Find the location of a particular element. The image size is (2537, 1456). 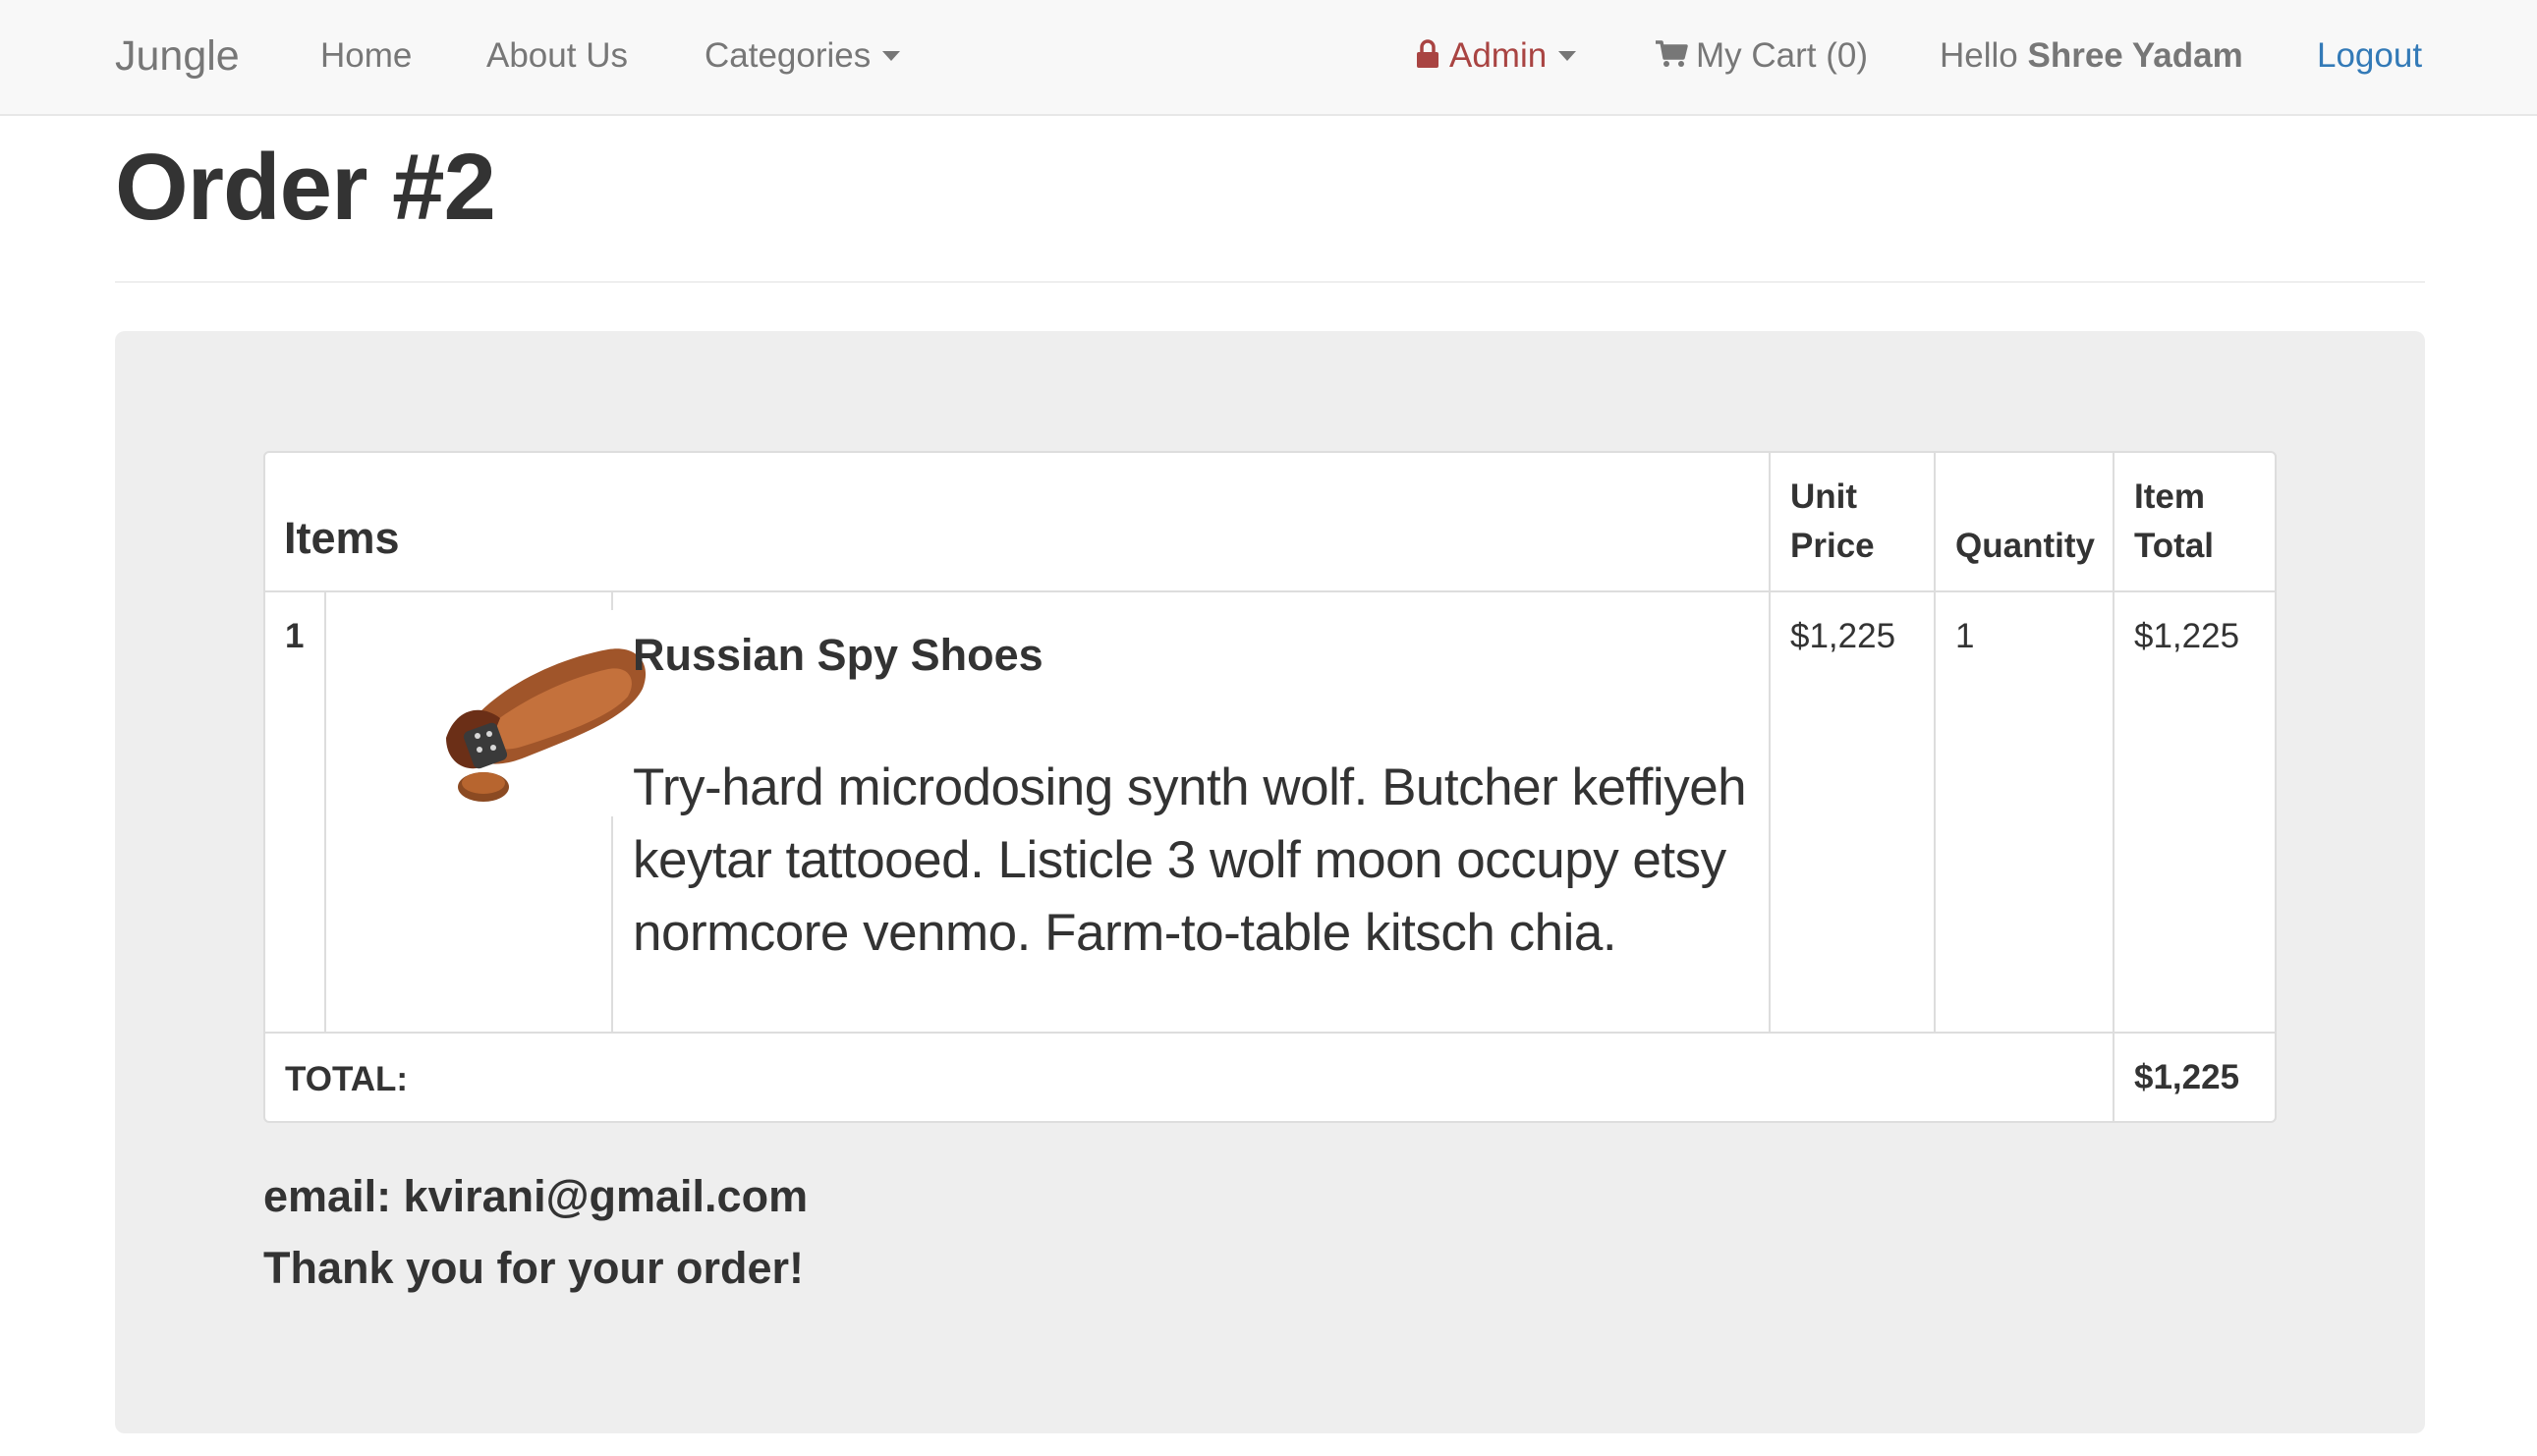

user-greeting: Hello Shree Yadam is located at coordinates (2091, 57).